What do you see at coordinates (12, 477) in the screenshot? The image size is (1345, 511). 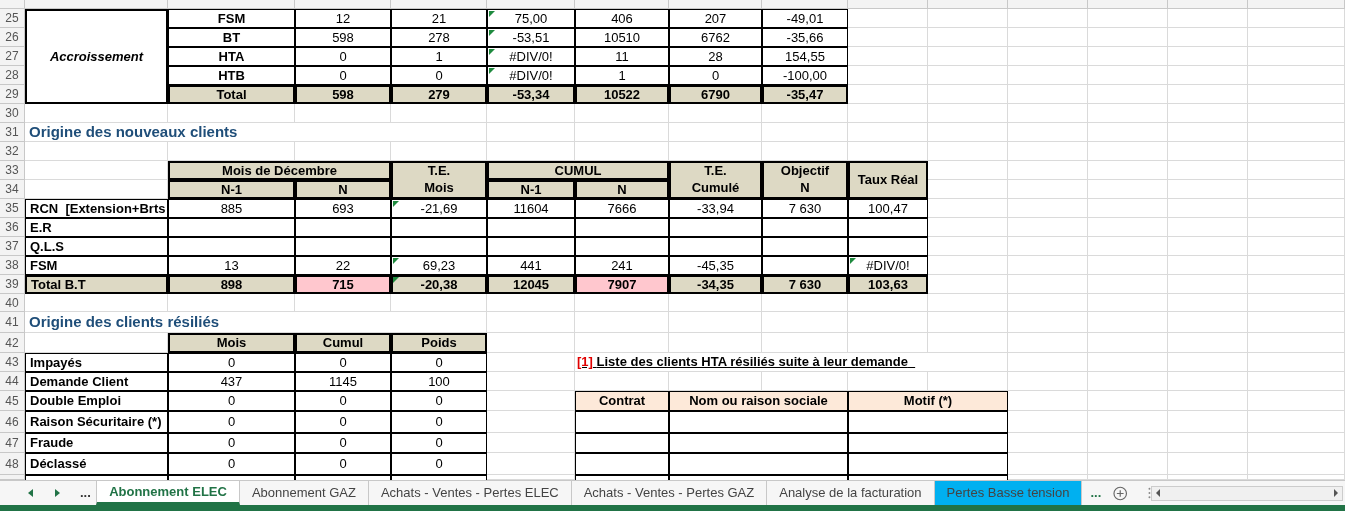 I see `row-header` at bounding box center [12, 477].